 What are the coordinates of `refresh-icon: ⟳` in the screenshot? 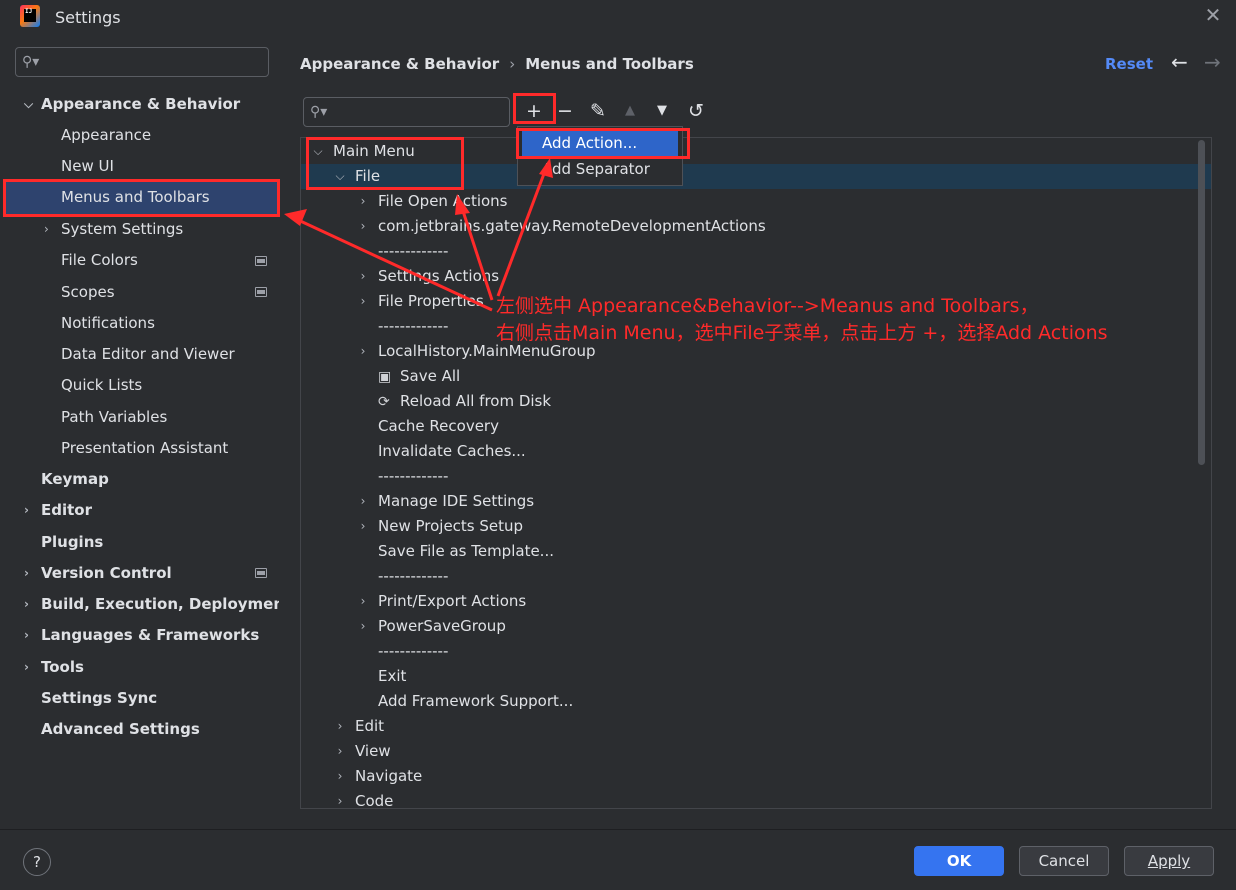 It's located at (384, 402).